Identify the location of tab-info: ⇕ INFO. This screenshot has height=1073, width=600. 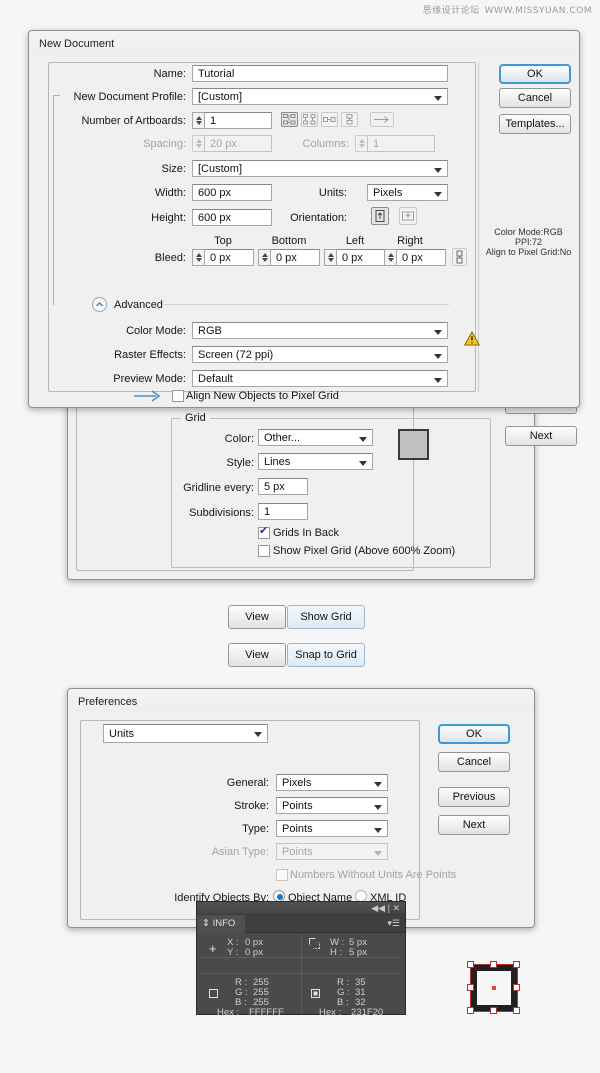
(221, 924).